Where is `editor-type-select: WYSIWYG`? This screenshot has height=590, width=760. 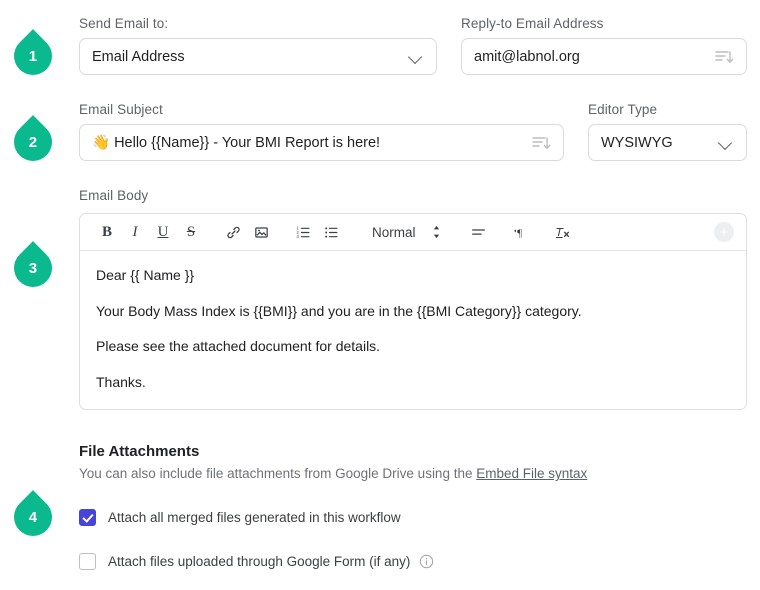 editor-type-select: WYSIWYG is located at coordinates (667, 142).